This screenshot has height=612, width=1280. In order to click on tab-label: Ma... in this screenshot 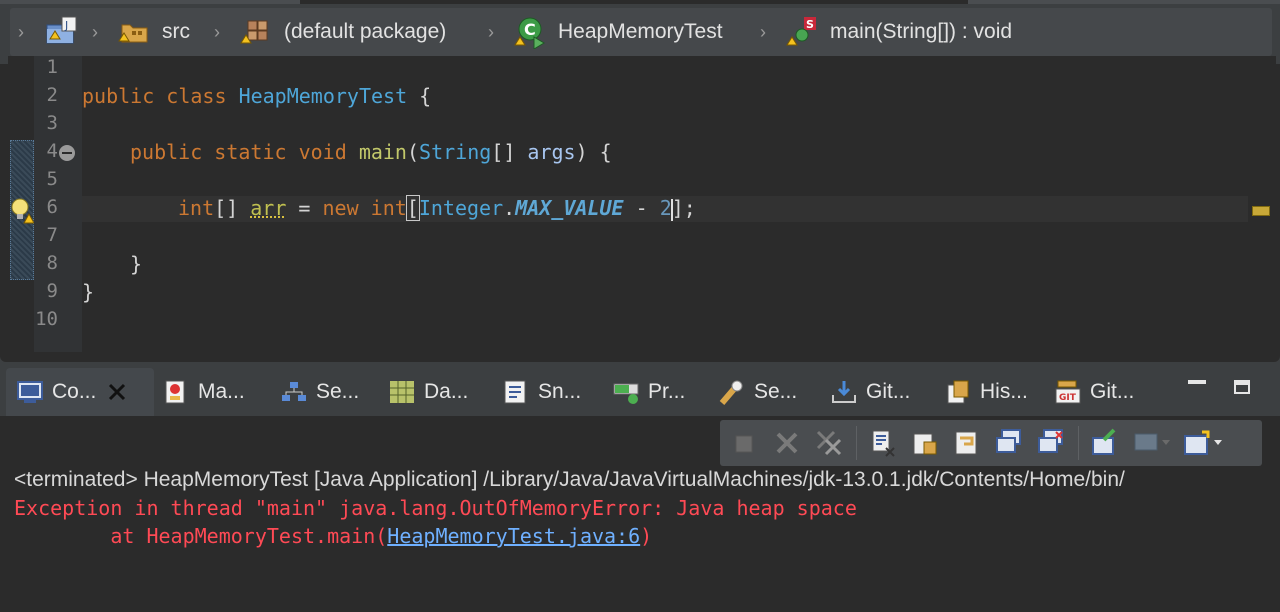, I will do `click(221, 391)`.